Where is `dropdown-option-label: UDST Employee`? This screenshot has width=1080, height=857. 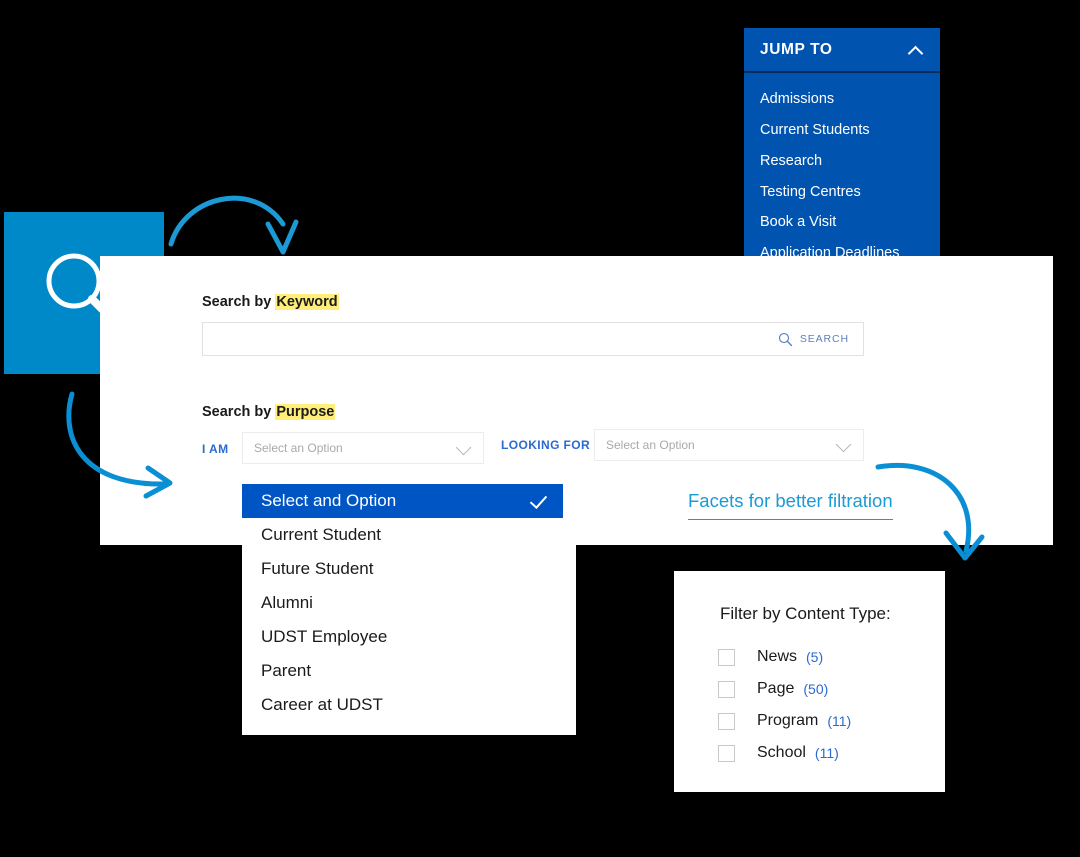
dropdown-option-label: UDST Employee is located at coordinates (324, 636).